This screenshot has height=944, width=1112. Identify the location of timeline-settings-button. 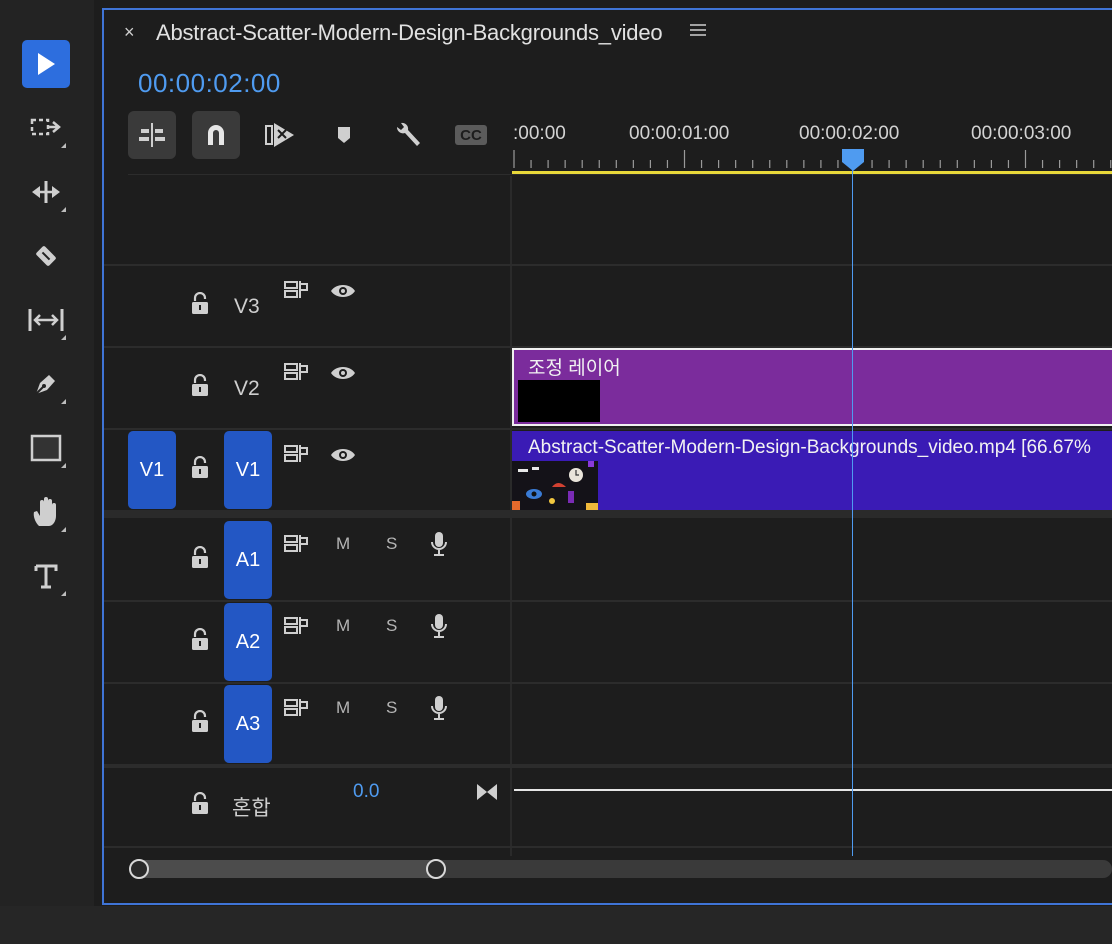
(408, 135).